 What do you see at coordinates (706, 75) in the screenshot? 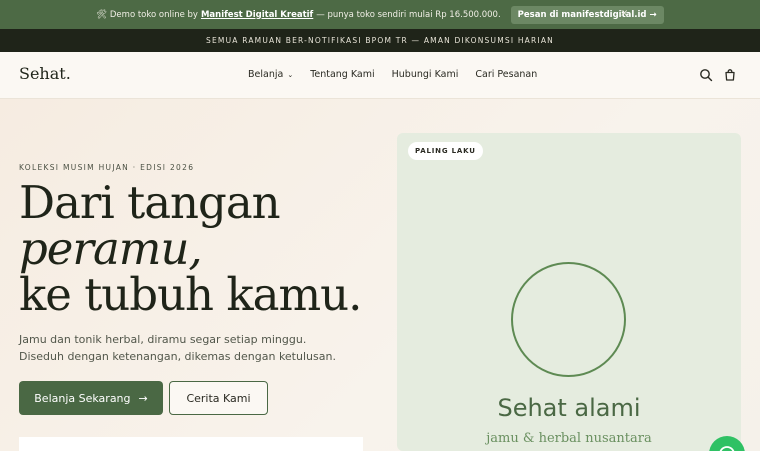
I see `search-icon` at bounding box center [706, 75].